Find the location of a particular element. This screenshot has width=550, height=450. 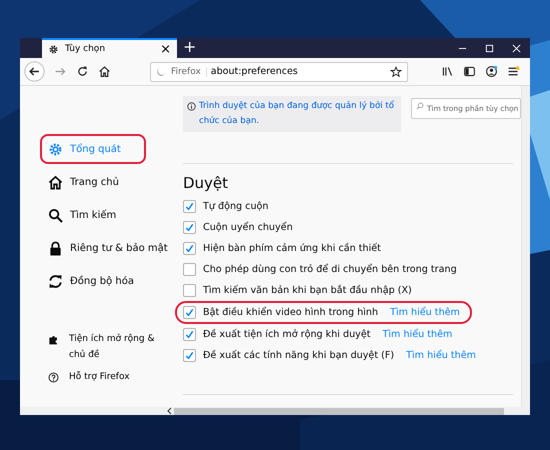

sidebar-link: Hỗ trợ Firefox is located at coordinates (108, 377).